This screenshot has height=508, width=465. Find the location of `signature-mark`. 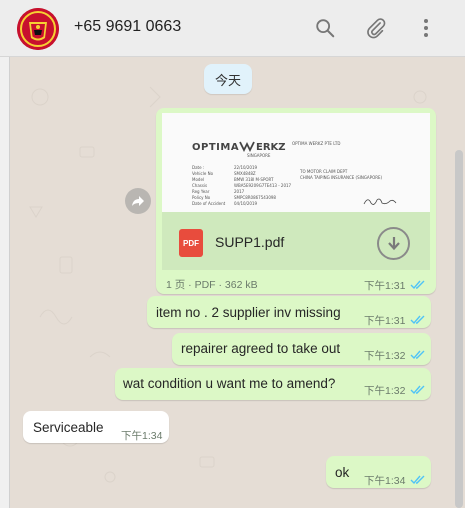

signature-mark is located at coordinates (380, 201).